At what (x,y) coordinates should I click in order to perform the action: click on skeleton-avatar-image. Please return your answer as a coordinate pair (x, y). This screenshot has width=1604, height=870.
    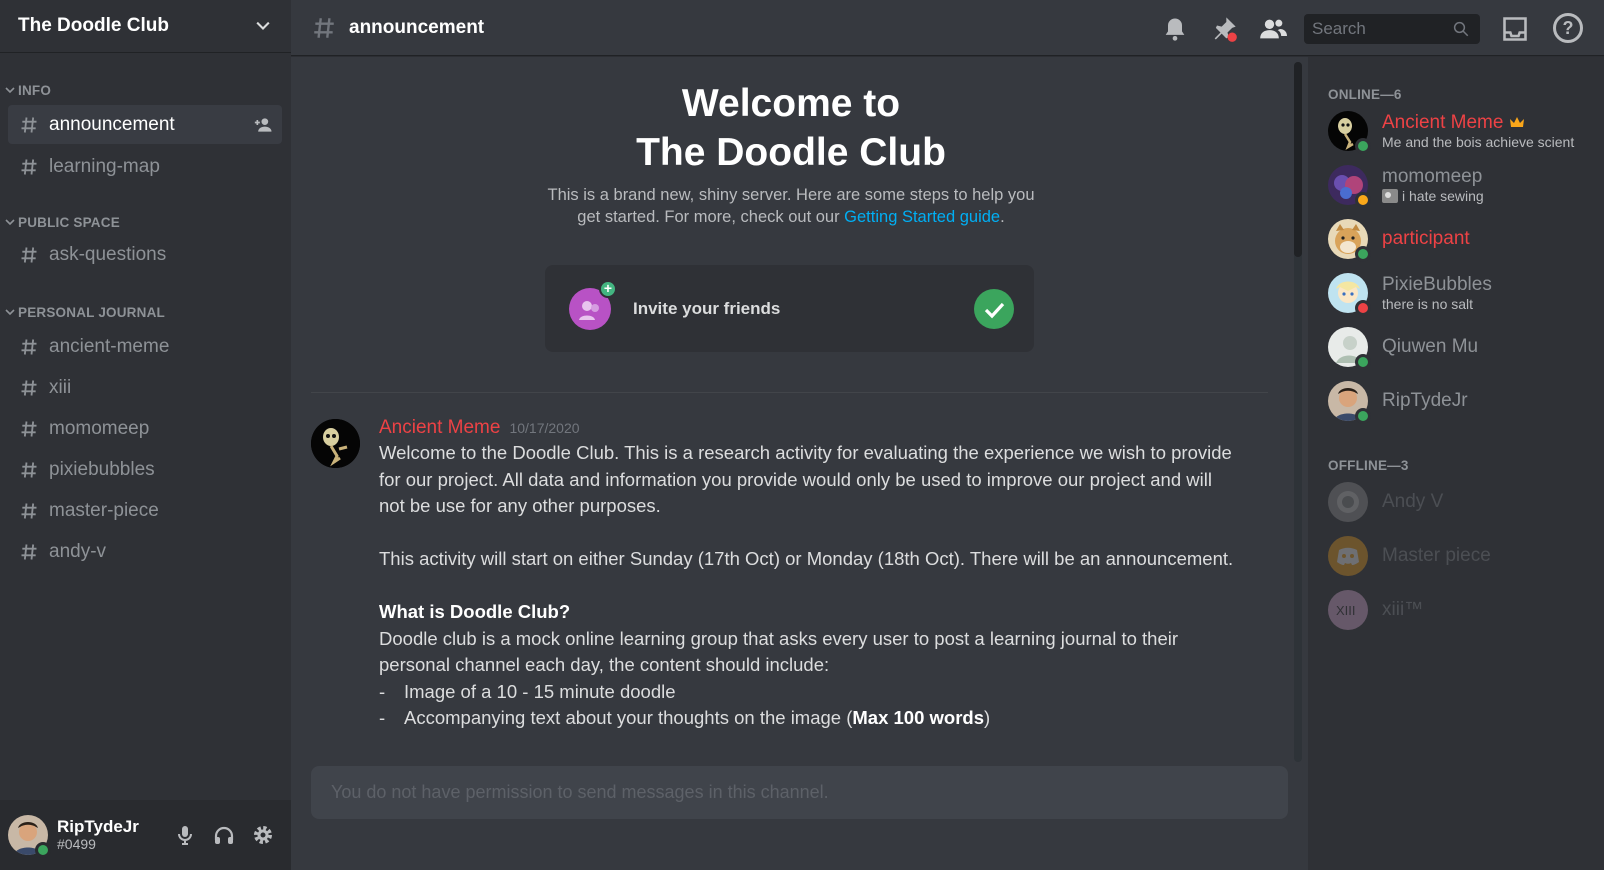
    Looking at the image, I should click on (335, 443).